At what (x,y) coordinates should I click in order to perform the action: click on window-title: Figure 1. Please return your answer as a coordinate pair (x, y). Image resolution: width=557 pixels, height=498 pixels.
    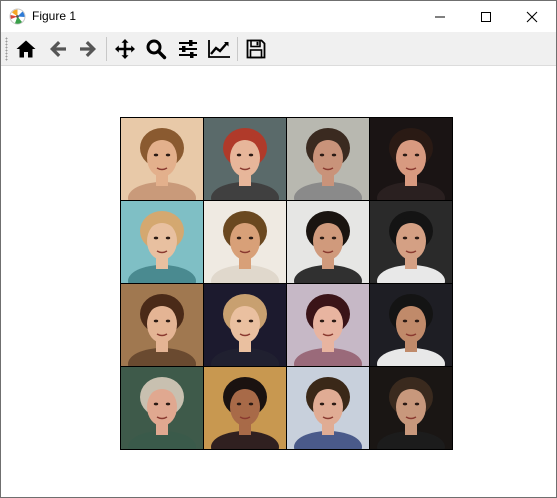
    Looking at the image, I should click on (54, 16).